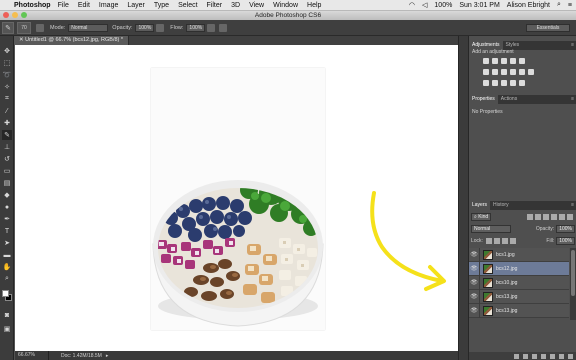  What do you see at coordinates (486, 83) in the screenshot?
I see `invert-icon` at bounding box center [486, 83].